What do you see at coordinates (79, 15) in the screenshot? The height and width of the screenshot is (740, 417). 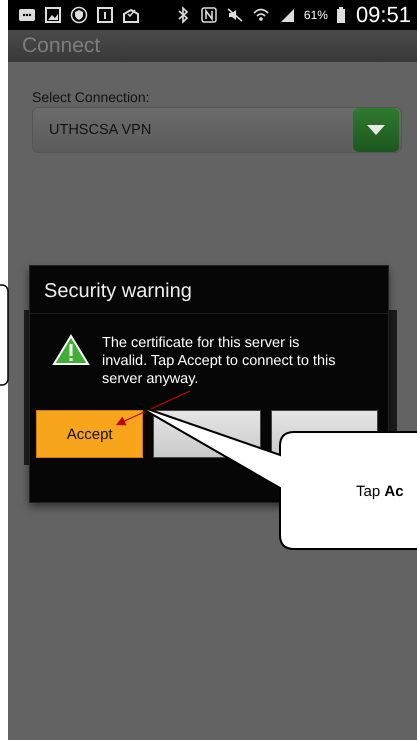 I see `shield-icon` at bounding box center [79, 15].